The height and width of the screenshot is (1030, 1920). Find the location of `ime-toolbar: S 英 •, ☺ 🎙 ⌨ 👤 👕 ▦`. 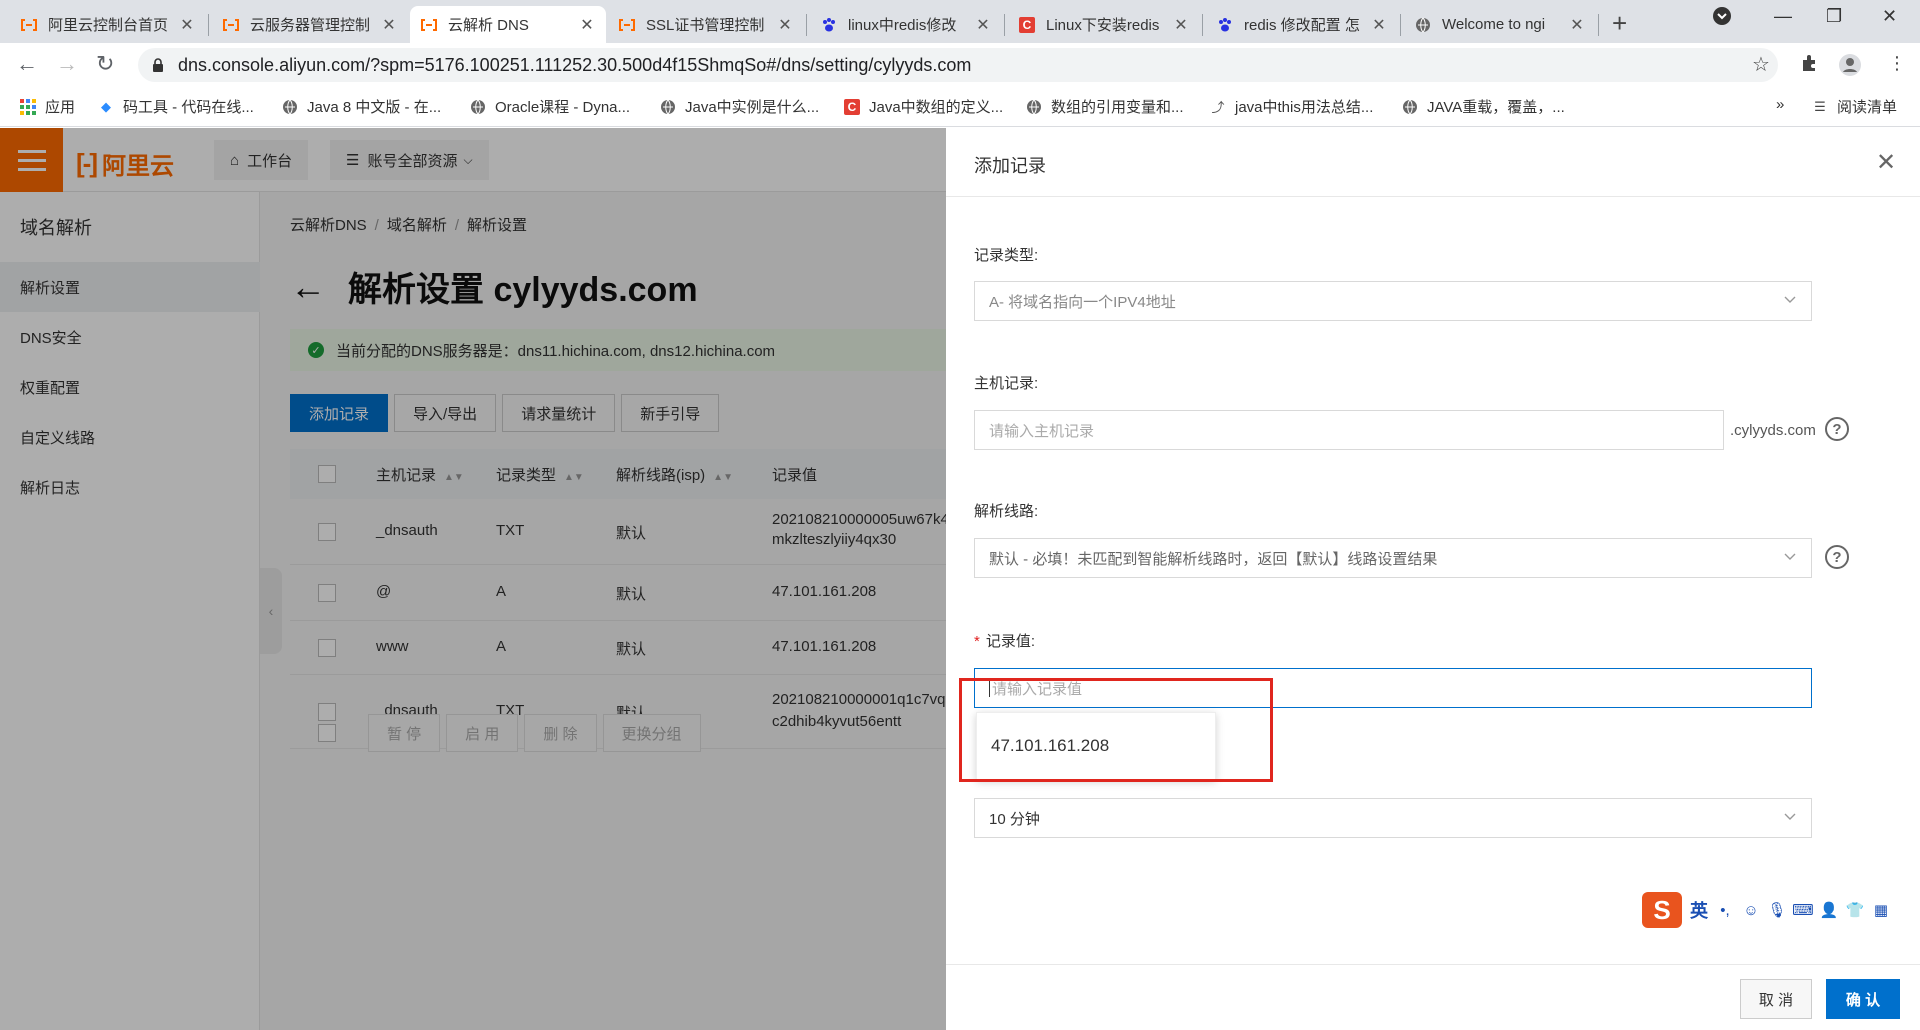

ime-toolbar: S 英 •, ☺ 🎙 ⌨ 👤 👕 ▦ is located at coordinates (1779, 910).